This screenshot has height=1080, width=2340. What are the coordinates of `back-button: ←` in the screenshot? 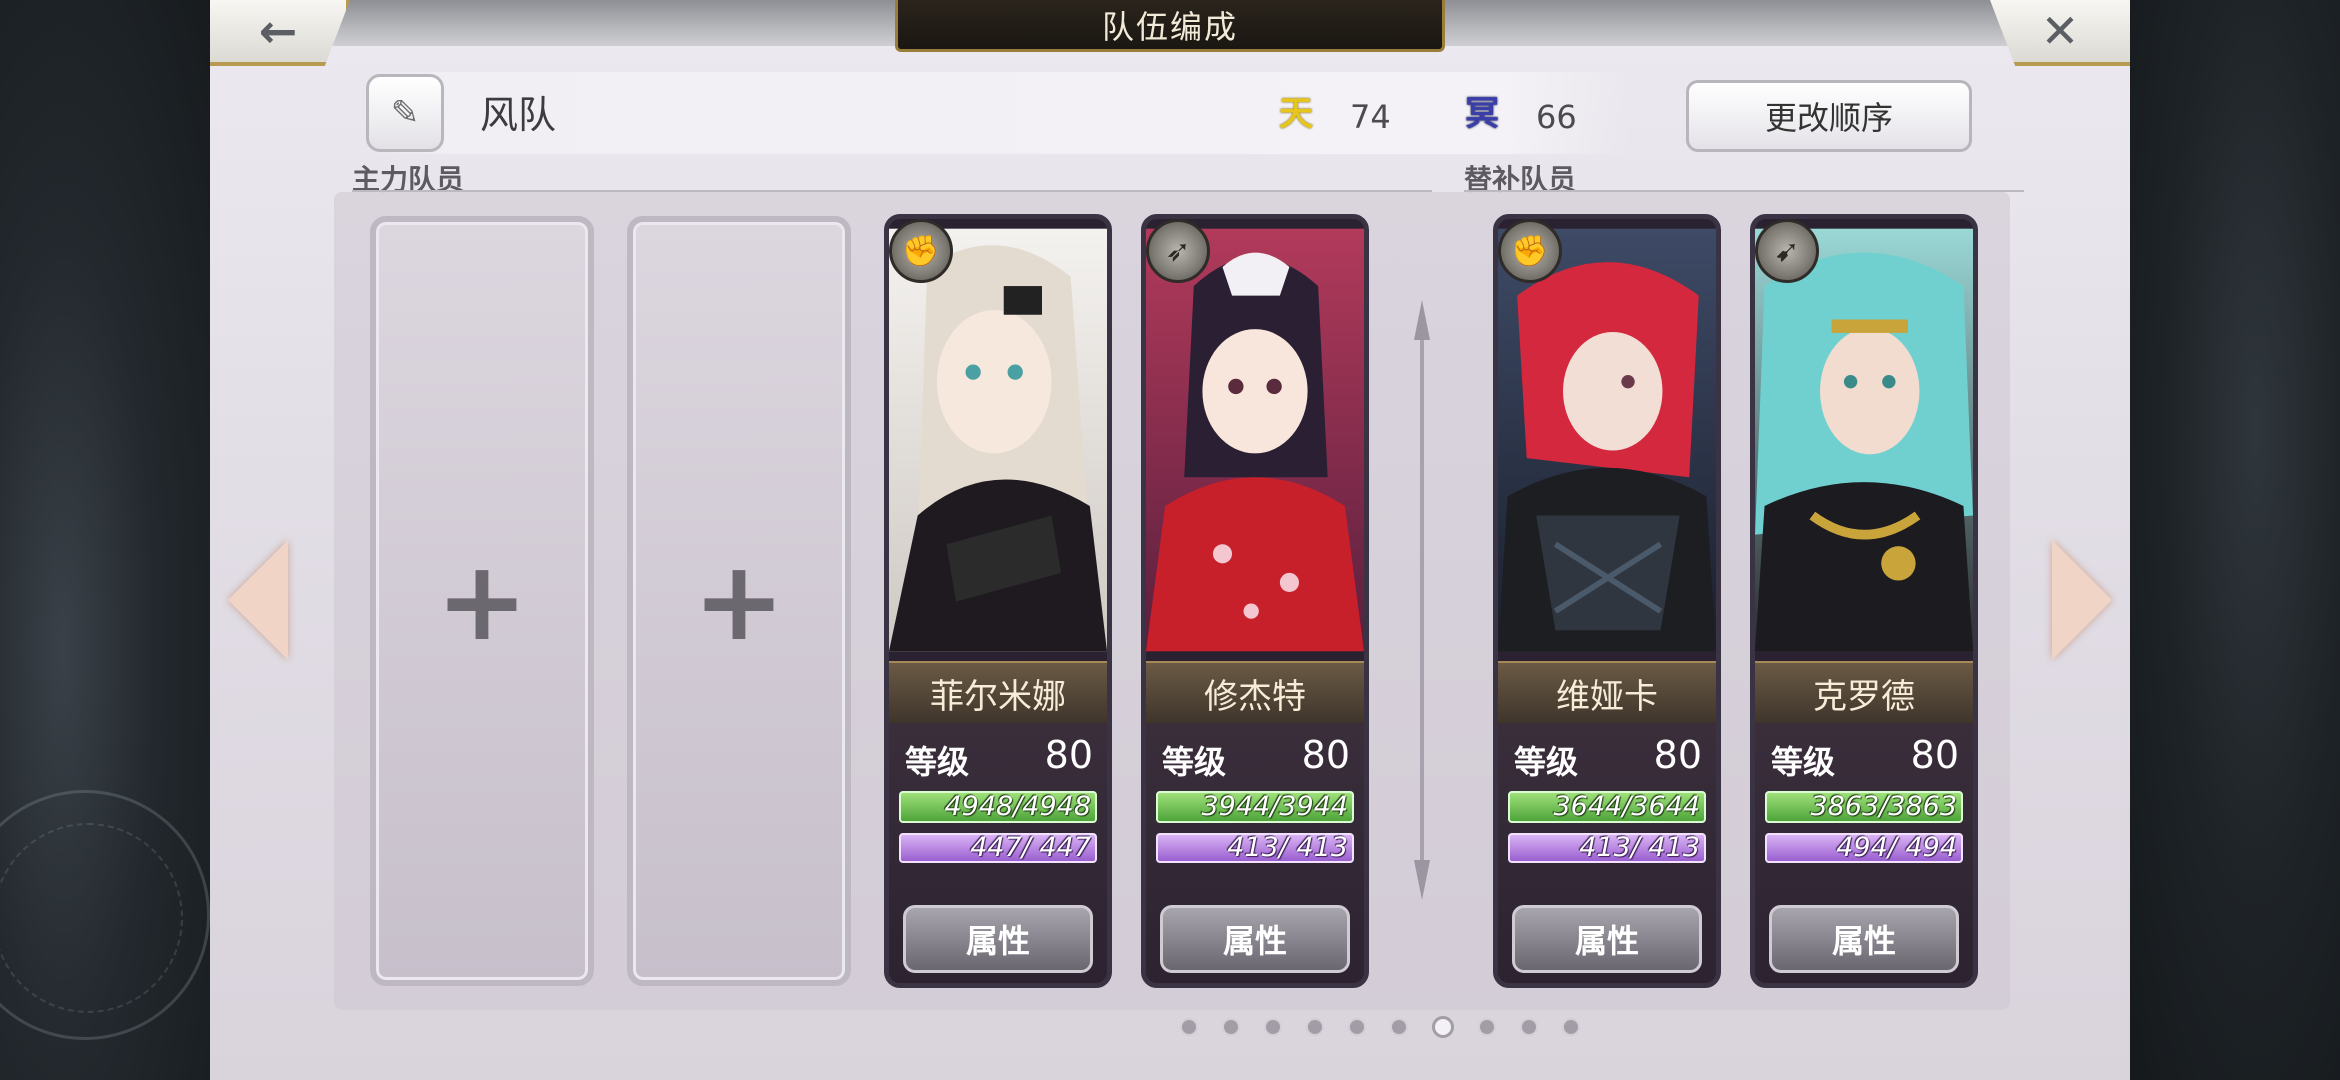 It's located at (280, 33).